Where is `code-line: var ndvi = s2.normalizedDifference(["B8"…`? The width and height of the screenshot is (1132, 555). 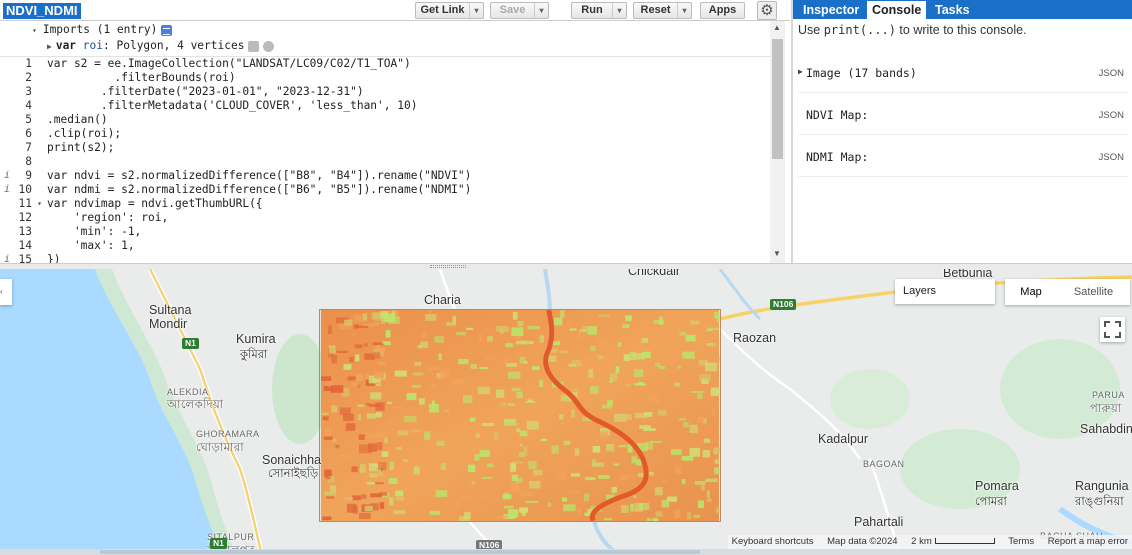 code-line: var ndvi = s2.normalizedDifference(["B8"… is located at coordinates (259, 176).